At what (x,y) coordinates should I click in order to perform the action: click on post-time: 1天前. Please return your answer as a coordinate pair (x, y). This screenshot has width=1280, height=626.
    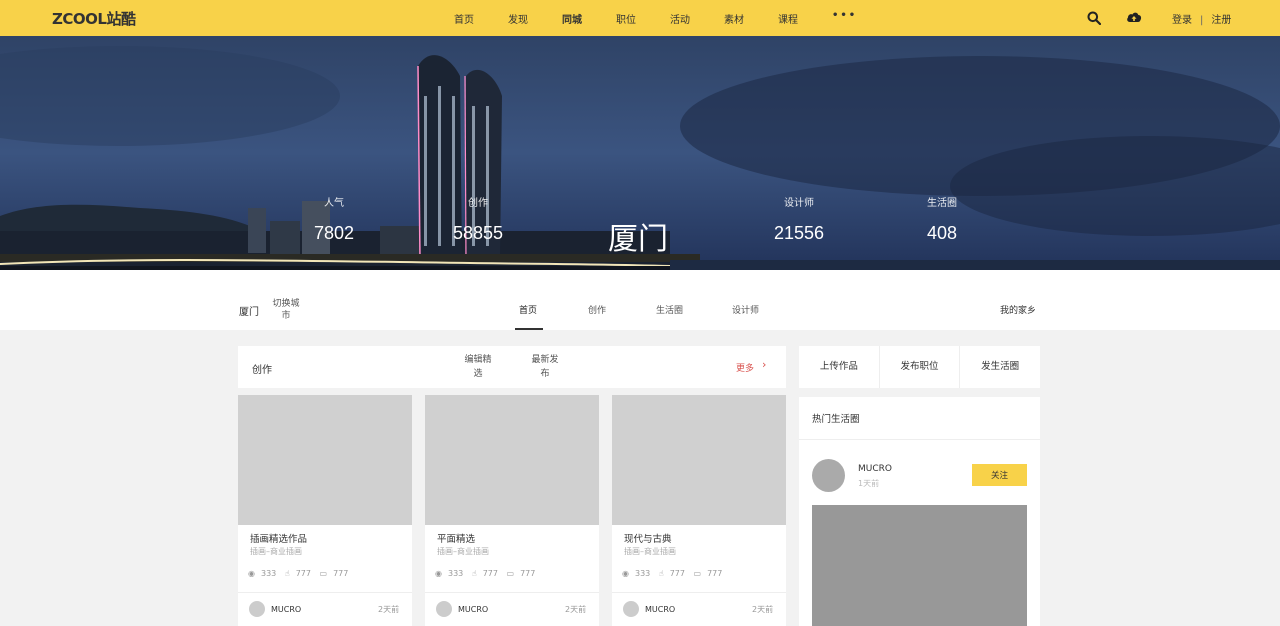
    Looking at the image, I should click on (869, 483).